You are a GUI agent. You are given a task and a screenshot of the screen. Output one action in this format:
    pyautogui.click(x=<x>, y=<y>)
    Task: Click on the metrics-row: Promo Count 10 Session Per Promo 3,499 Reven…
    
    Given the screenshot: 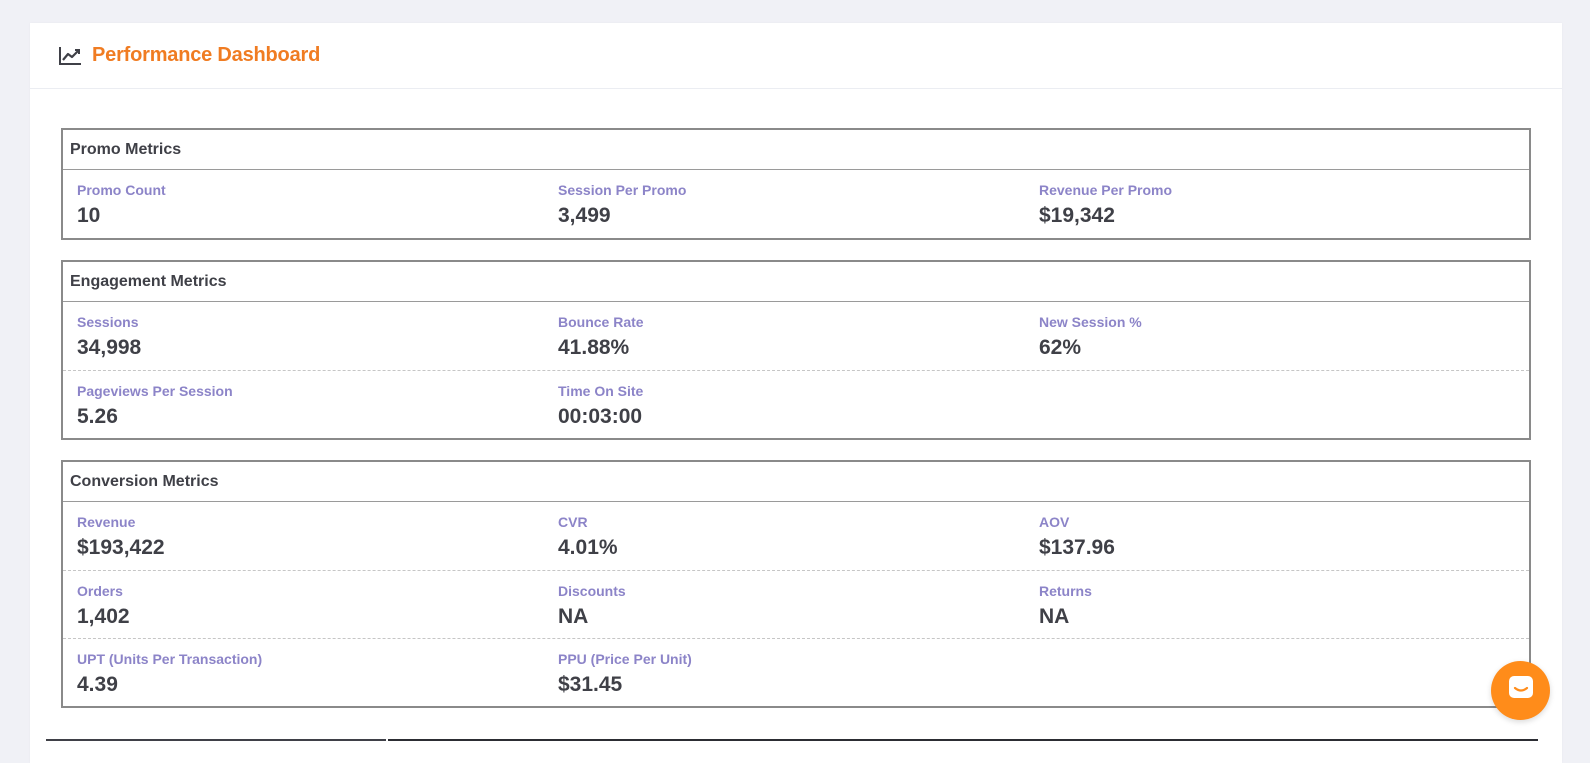 What is the action you would take?
    pyautogui.click(x=796, y=204)
    